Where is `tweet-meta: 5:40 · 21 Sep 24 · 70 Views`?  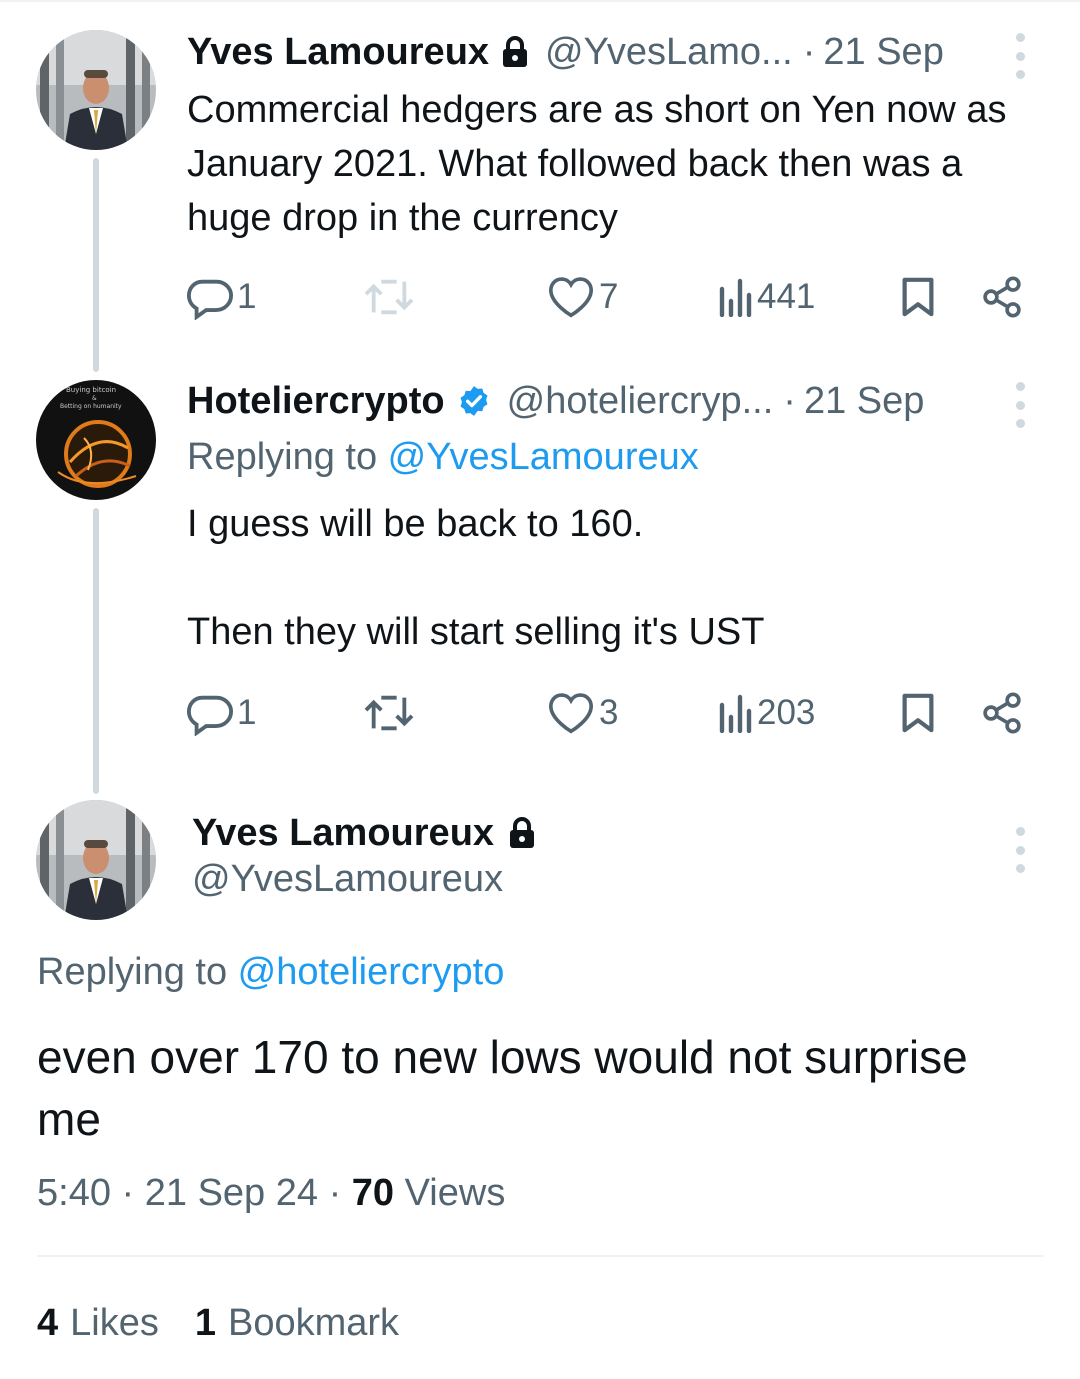 tweet-meta: 5:40 · 21 Sep 24 · 70 Views is located at coordinates (271, 1193).